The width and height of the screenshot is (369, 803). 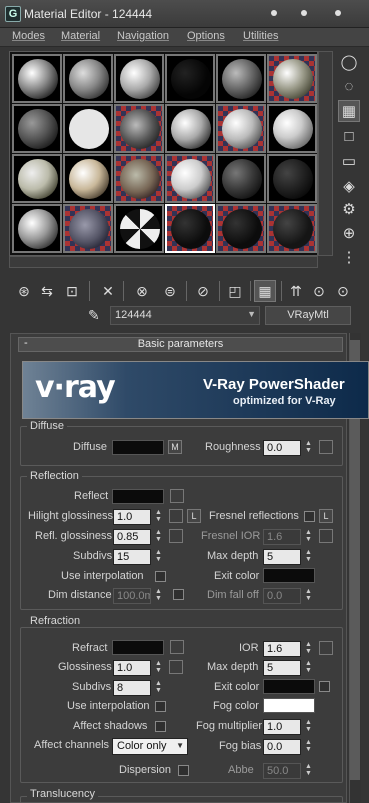 I want to click on make-unique-icon: ⊗, so click(x=142, y=291).